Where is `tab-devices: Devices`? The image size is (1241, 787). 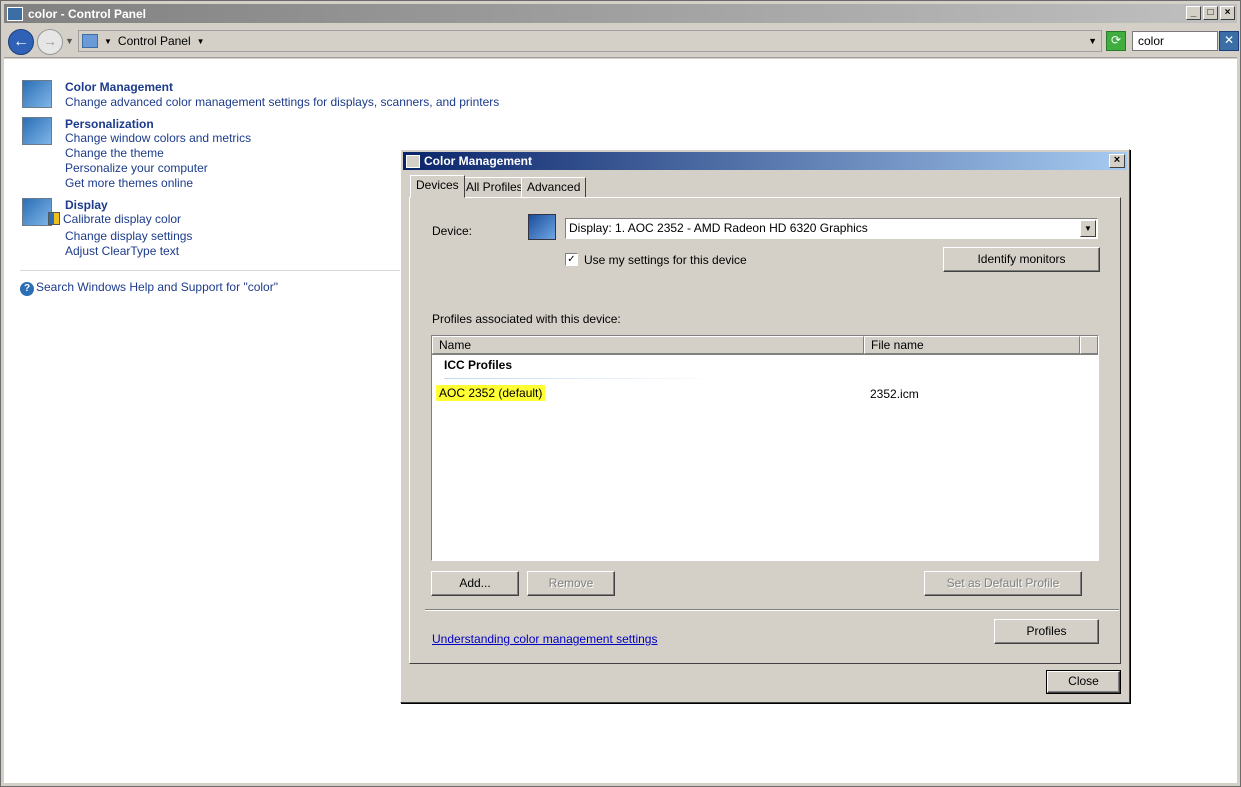 tab-devices: Devices is located at coordinates (437, 186).